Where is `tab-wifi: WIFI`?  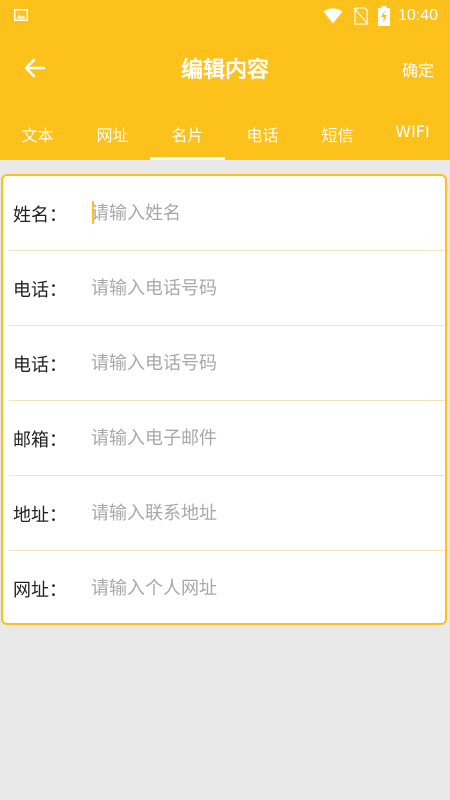 tab-wifi: WIFI is located at coordinates (412, 135).